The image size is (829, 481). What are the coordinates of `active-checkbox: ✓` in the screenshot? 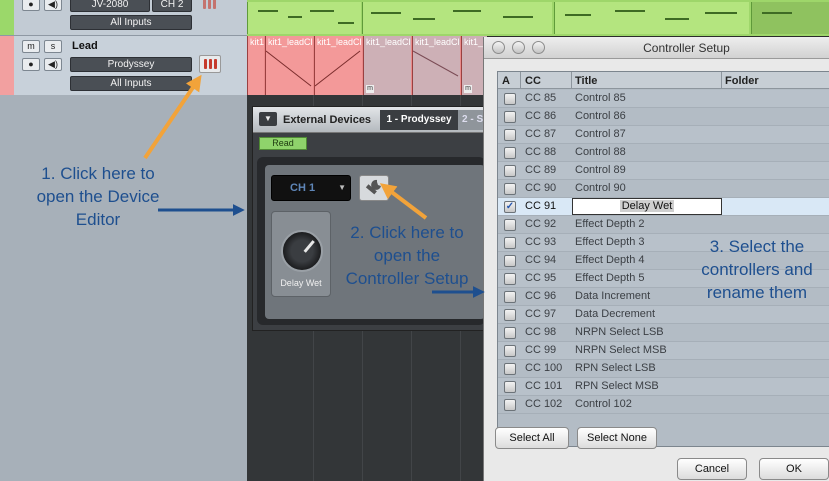 It's located at (510, 207).